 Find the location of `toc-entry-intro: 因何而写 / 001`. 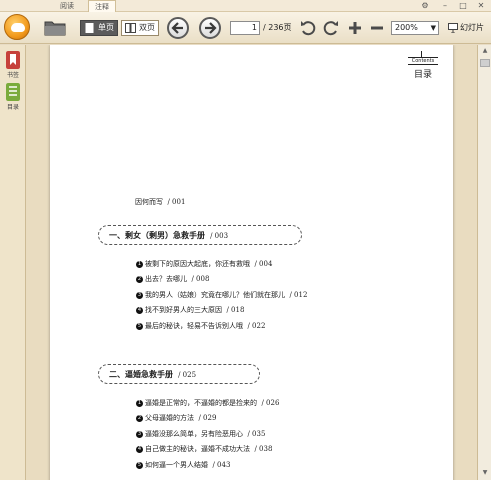

toc-entry-intro: 因何而写 / 001 is located at coordinates (160, 202).